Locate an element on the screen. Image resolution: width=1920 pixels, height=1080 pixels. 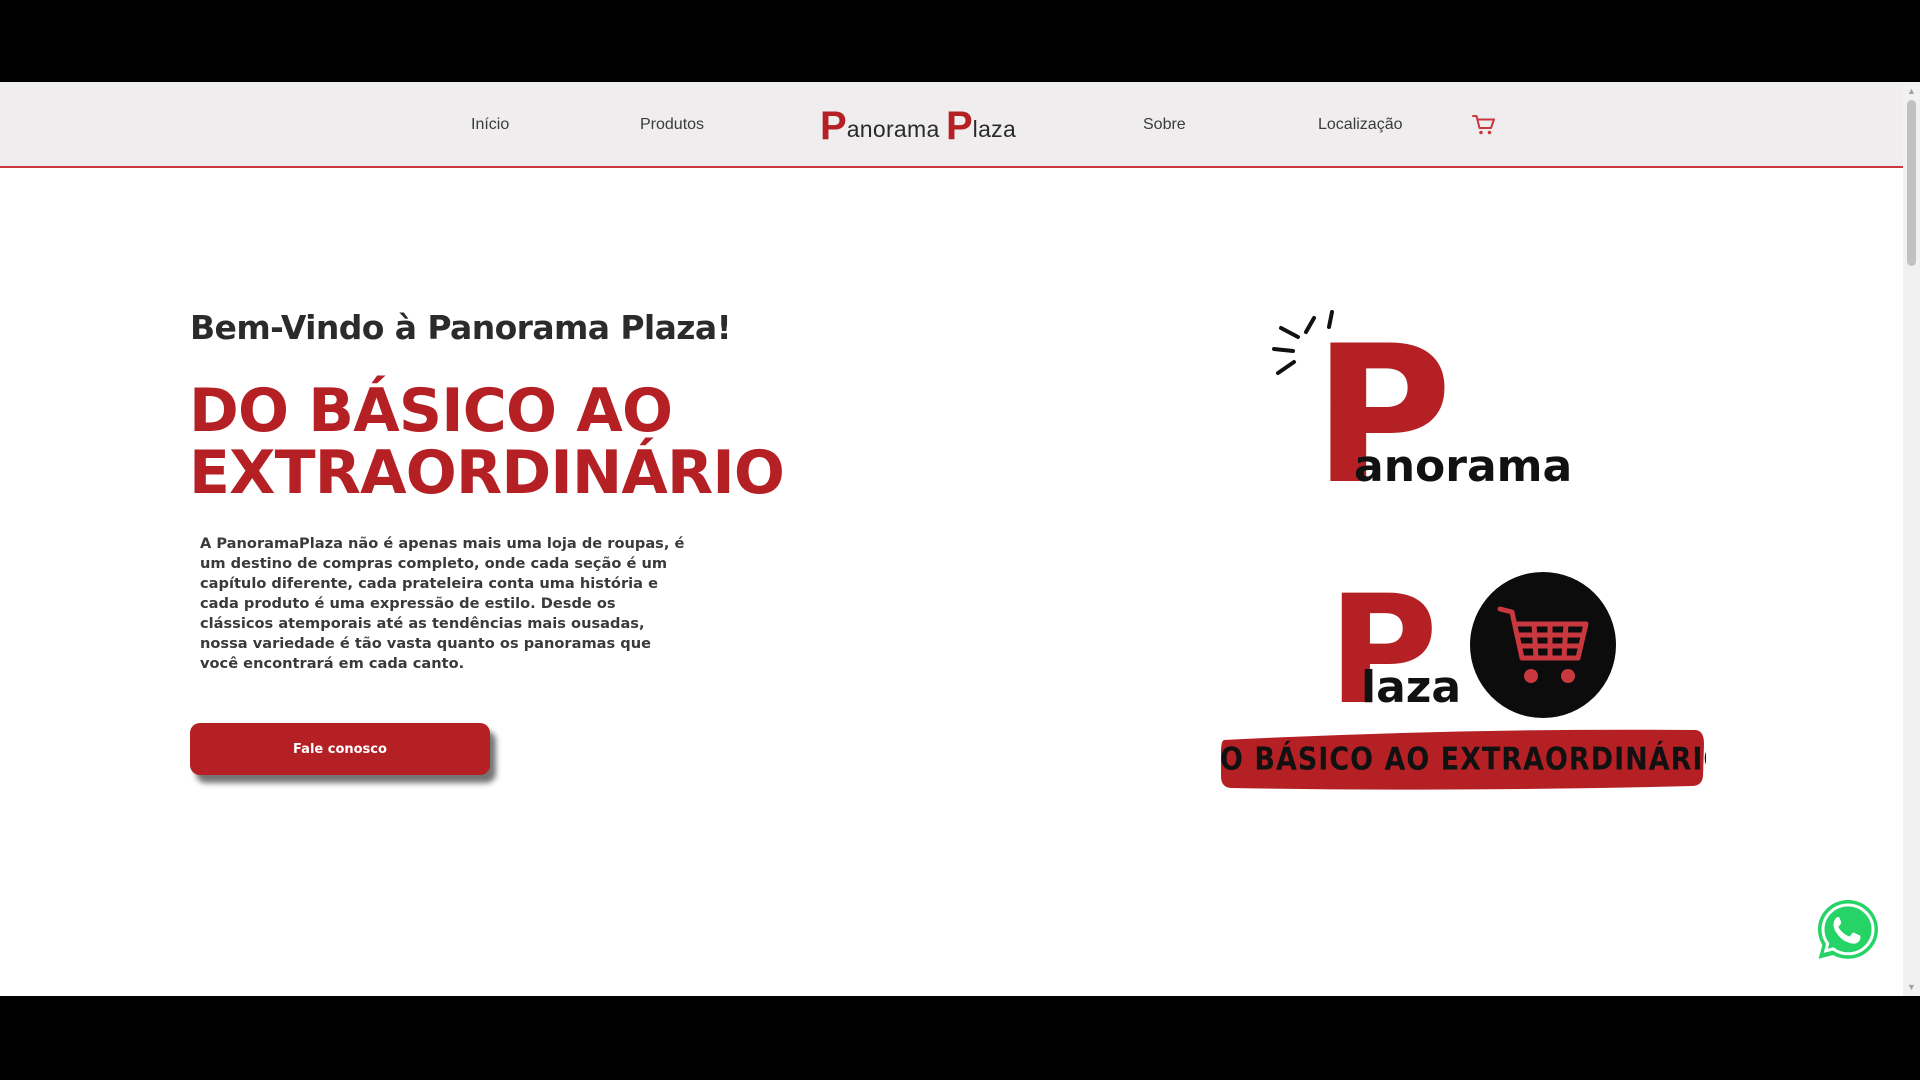
letterbox-bottom is located at coordinates (960, 1038).